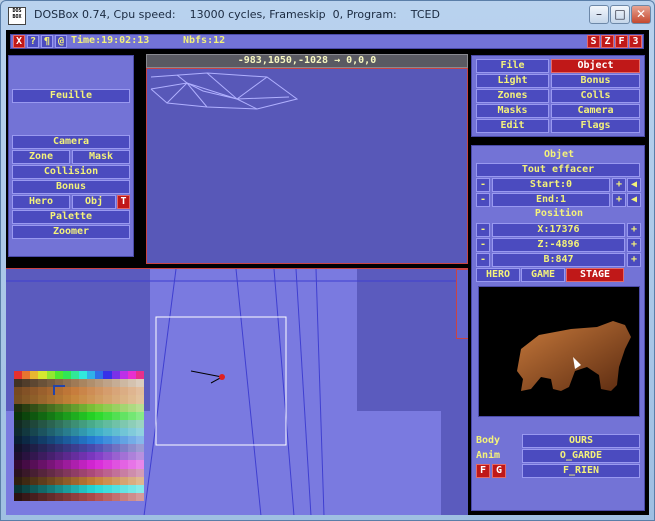 This screenshot has width=655, height=521. Describe the element at coordinates (634, 200) in the screenshot. I see `end-play-icon: ◀` at that location.